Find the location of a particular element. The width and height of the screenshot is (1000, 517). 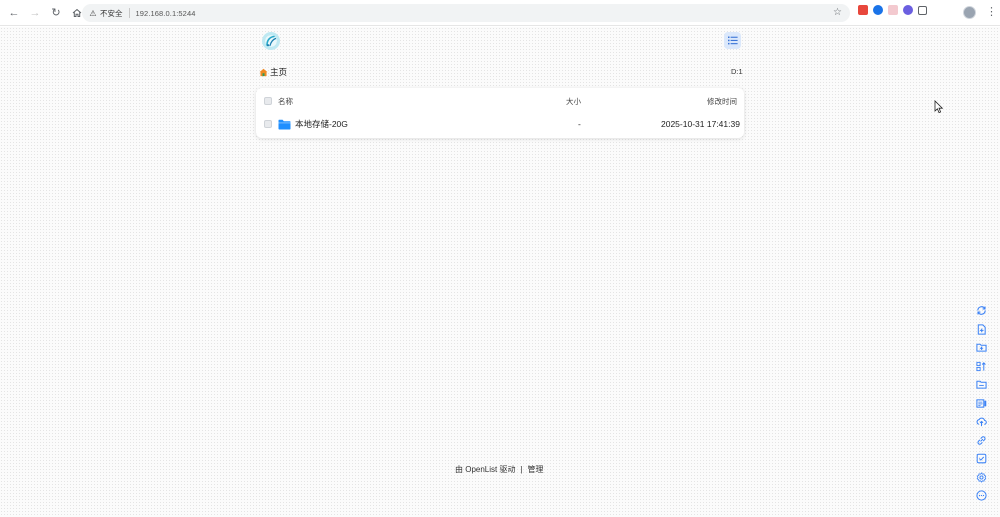

more-icon is located at coordinates (981, 495).